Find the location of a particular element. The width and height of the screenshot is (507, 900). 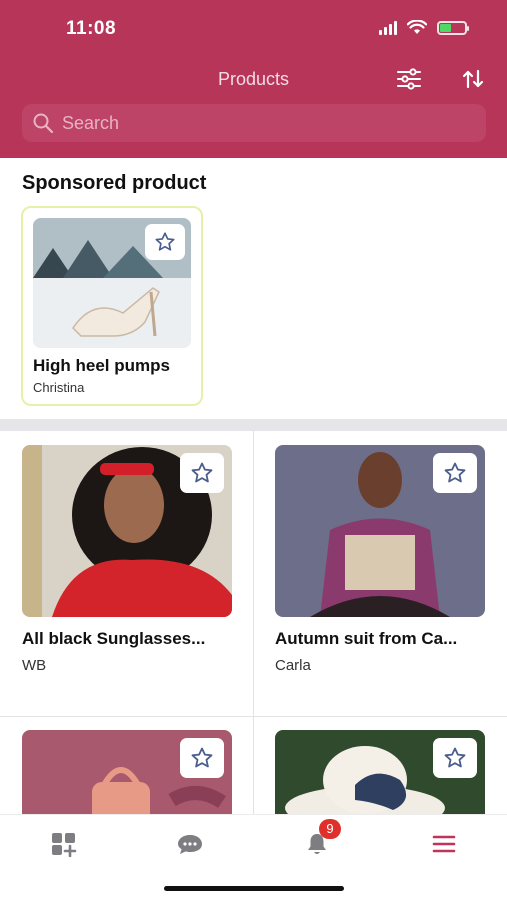

filter-button is located at coordinates (409, 79).